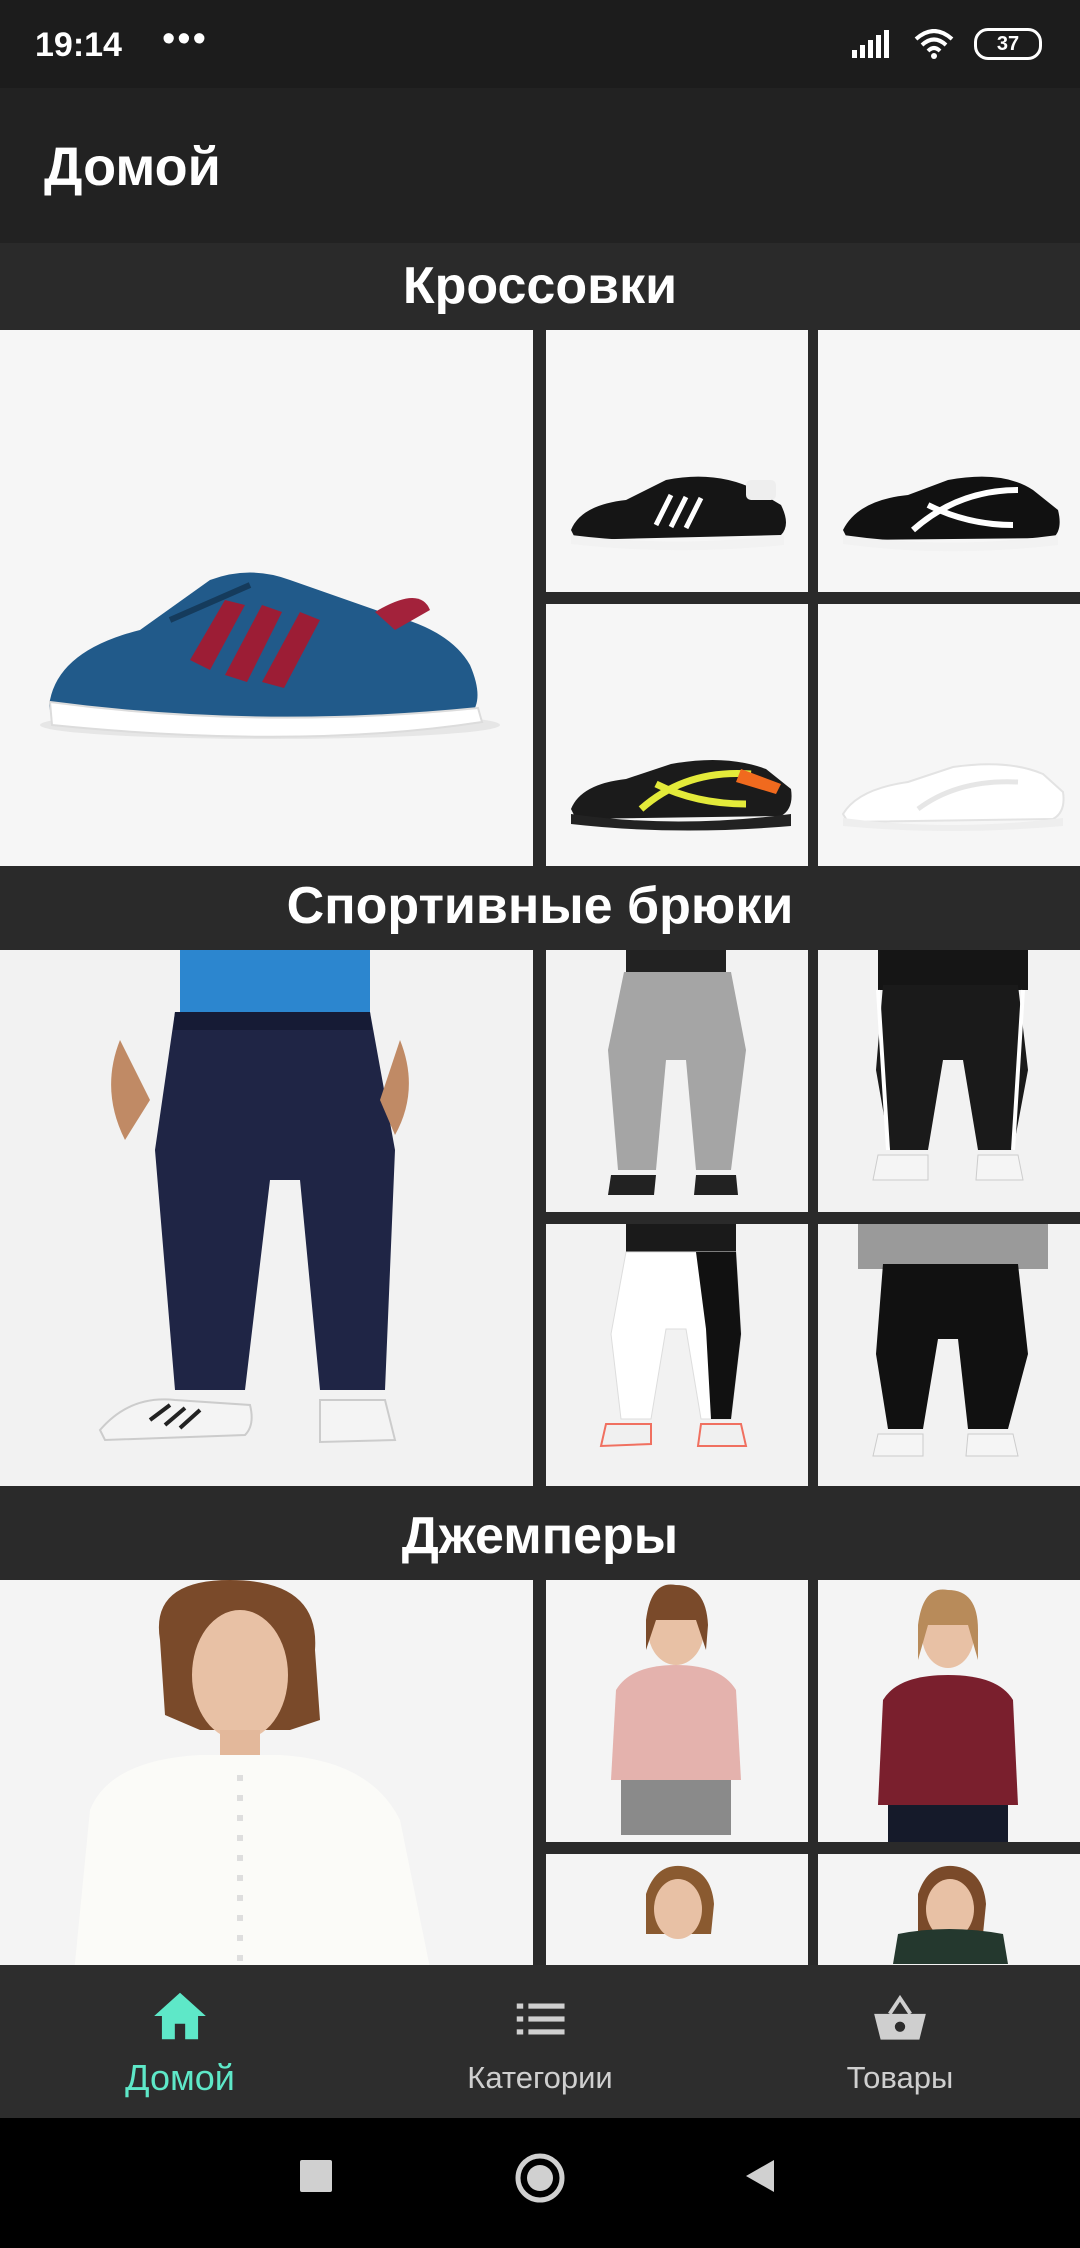  I want to click on signal-icon, so click(870, 44).